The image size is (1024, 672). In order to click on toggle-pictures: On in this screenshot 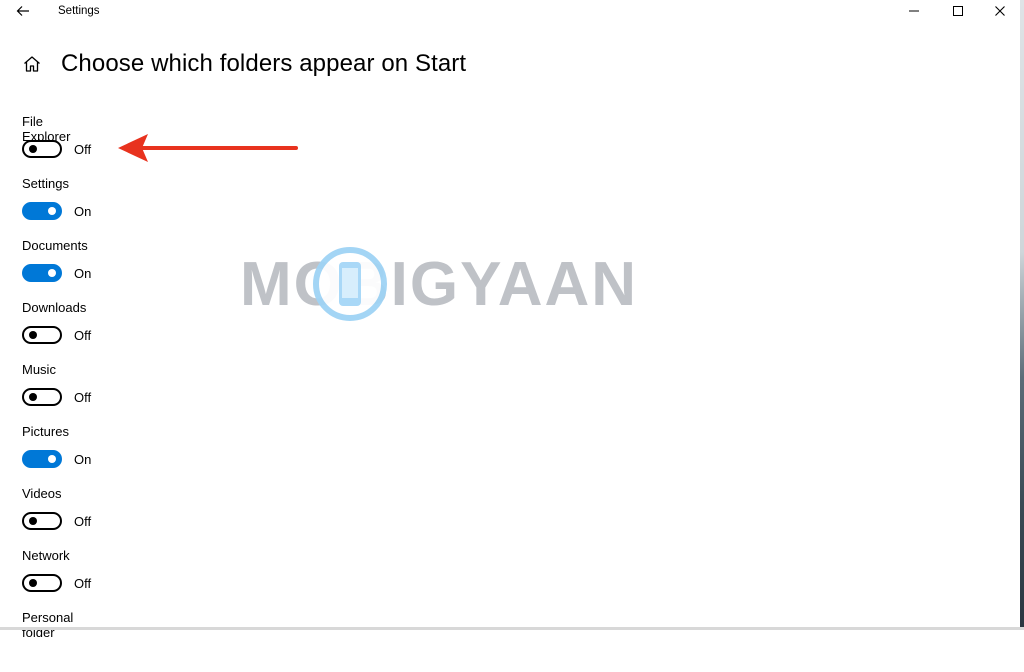, I will do `click(56, 459)`.